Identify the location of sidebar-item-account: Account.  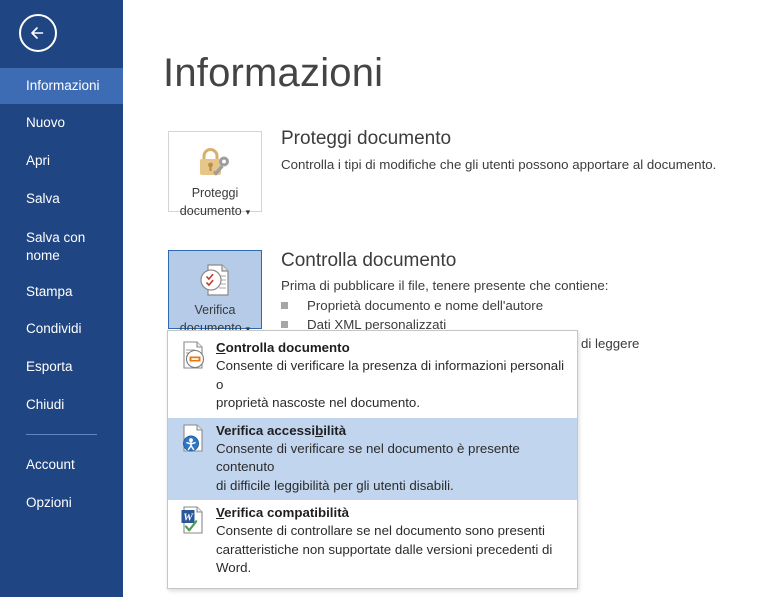
(61, 465).